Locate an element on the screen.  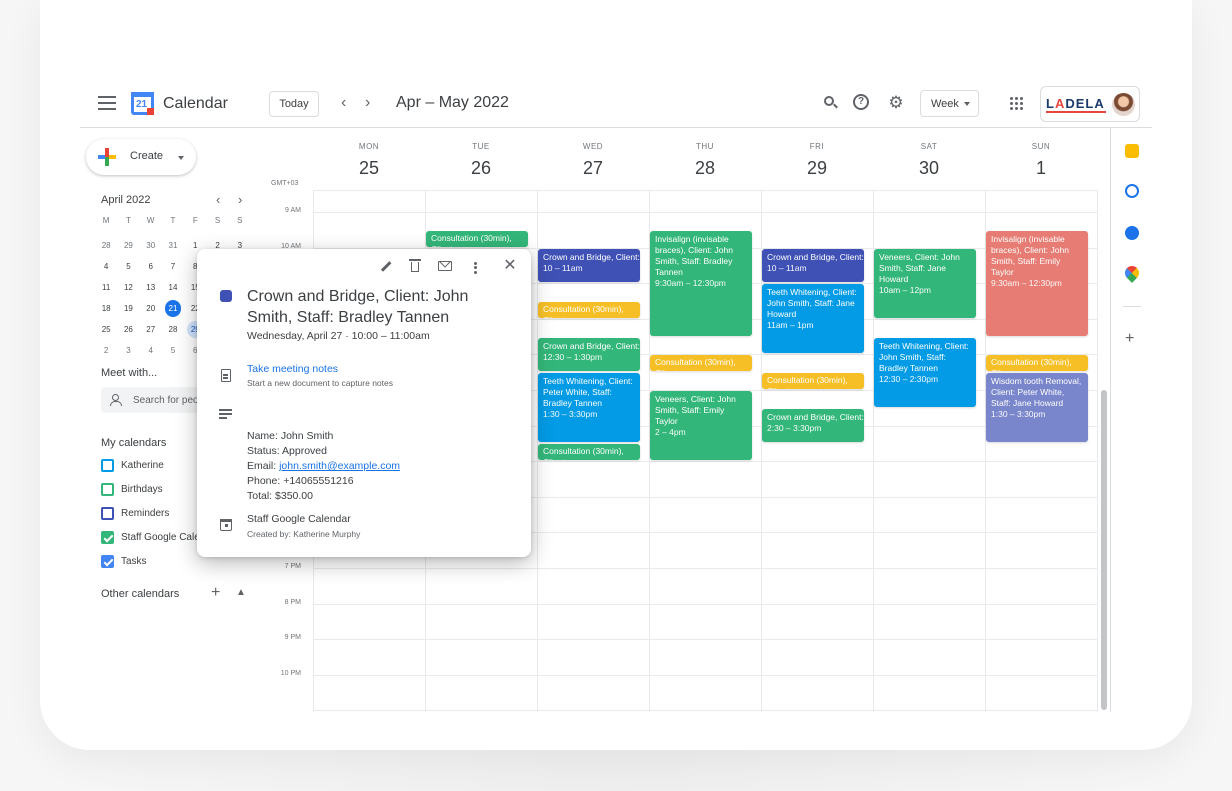
mini-calendar-day: 26 is located at coordinates (128, 329).